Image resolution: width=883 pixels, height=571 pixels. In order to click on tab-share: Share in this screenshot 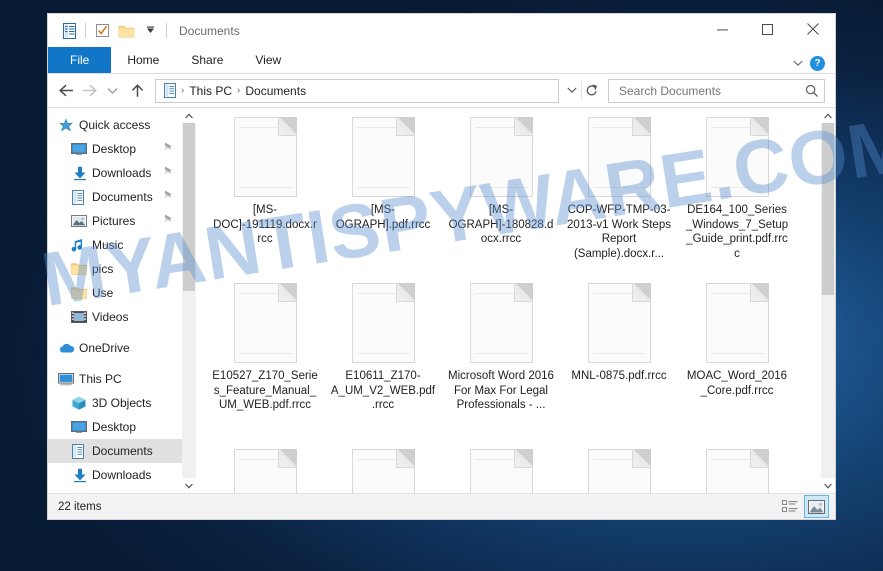, I will do `click(207, 60)`.